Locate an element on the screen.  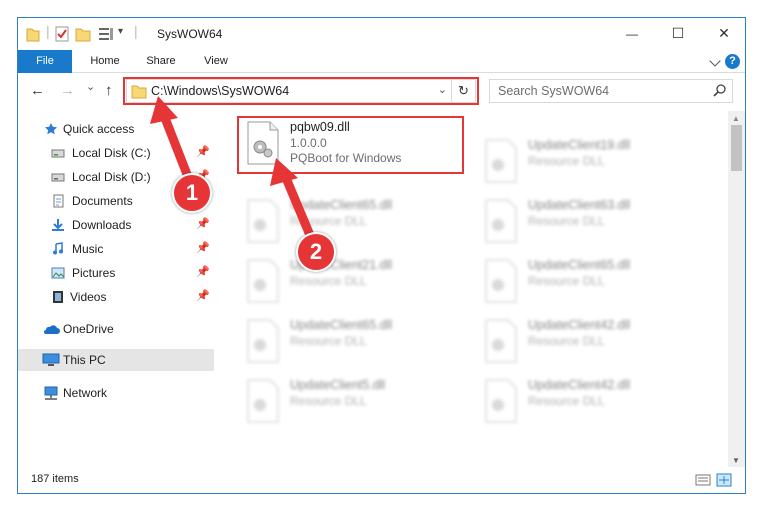
new-folder-icon is located at coordinates (83, 34).